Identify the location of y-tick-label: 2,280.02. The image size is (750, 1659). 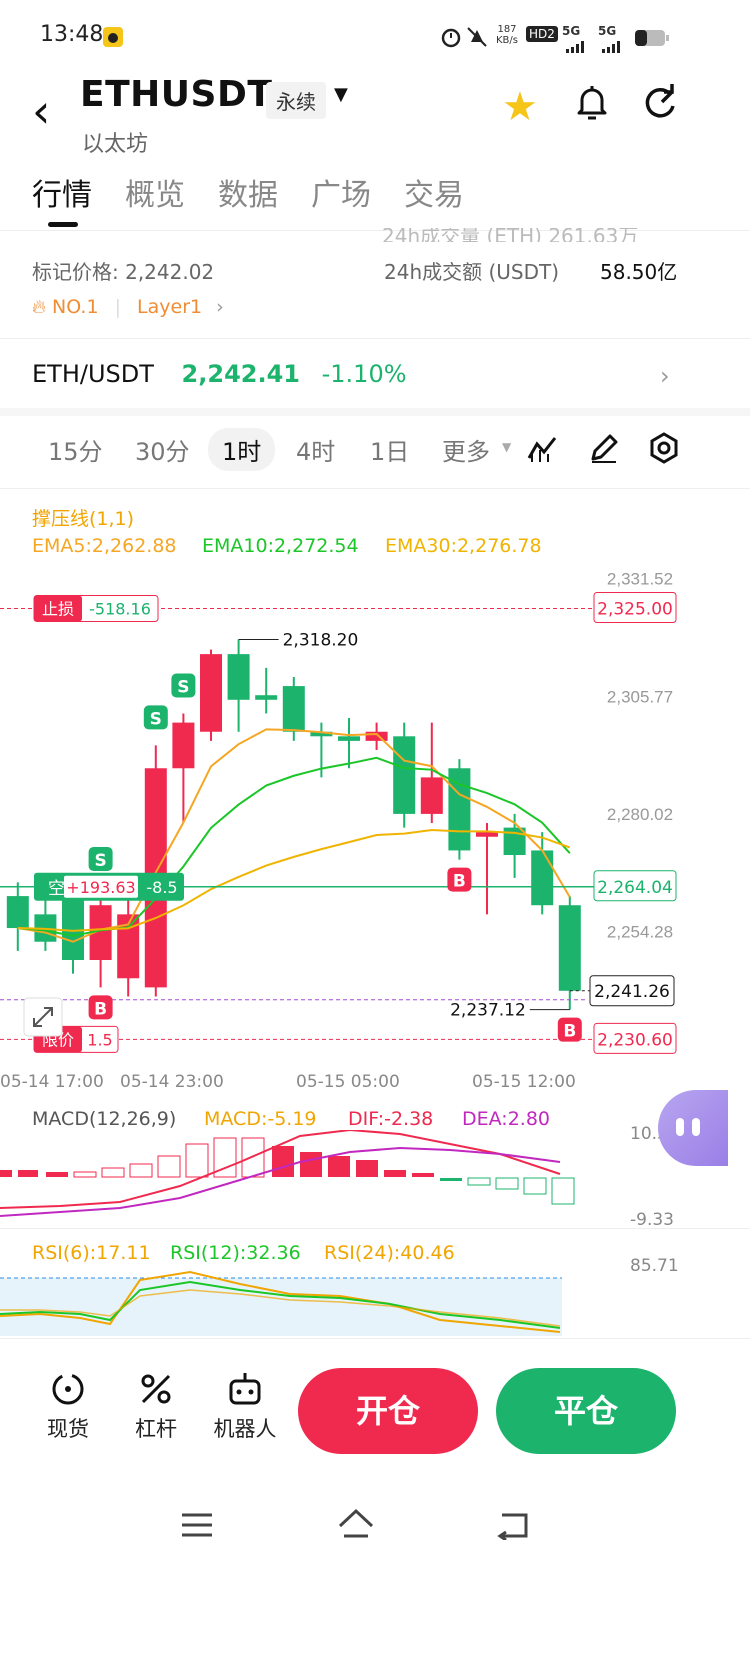
(640, 814).